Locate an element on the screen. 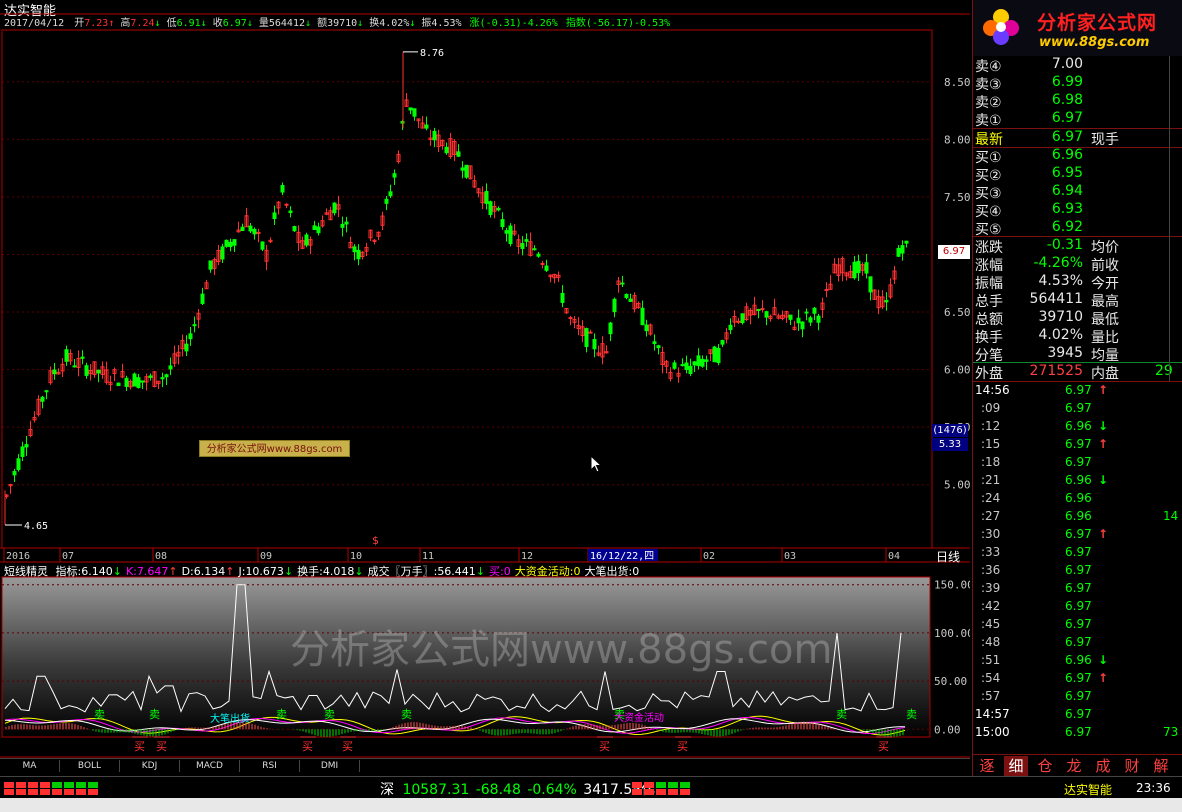 This screenshot has width=1182, height=812. buy-level-row: 买⑤ 6.92 is located at coordinates (1078, 228).